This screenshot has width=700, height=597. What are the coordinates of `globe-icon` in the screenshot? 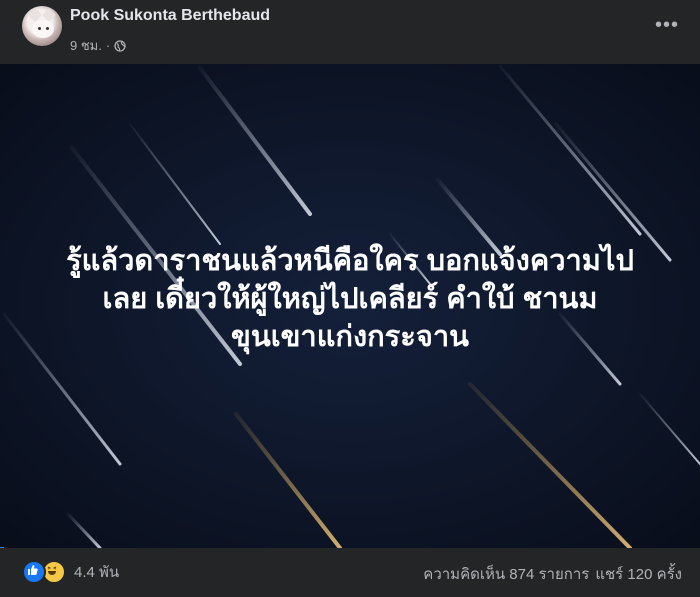 It's located at (120, 45).